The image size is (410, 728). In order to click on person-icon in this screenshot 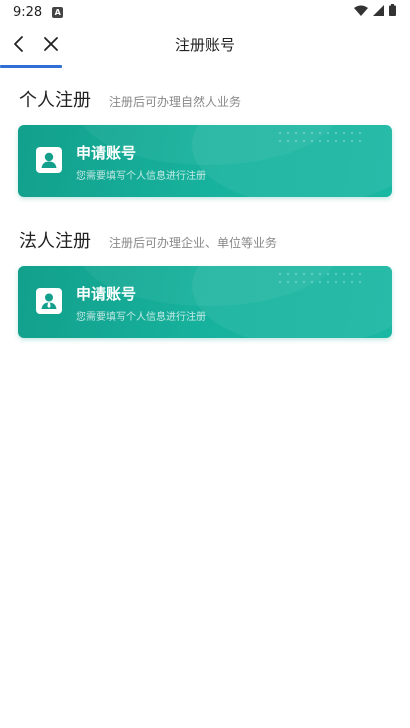, I will do `click(49, 160)`.